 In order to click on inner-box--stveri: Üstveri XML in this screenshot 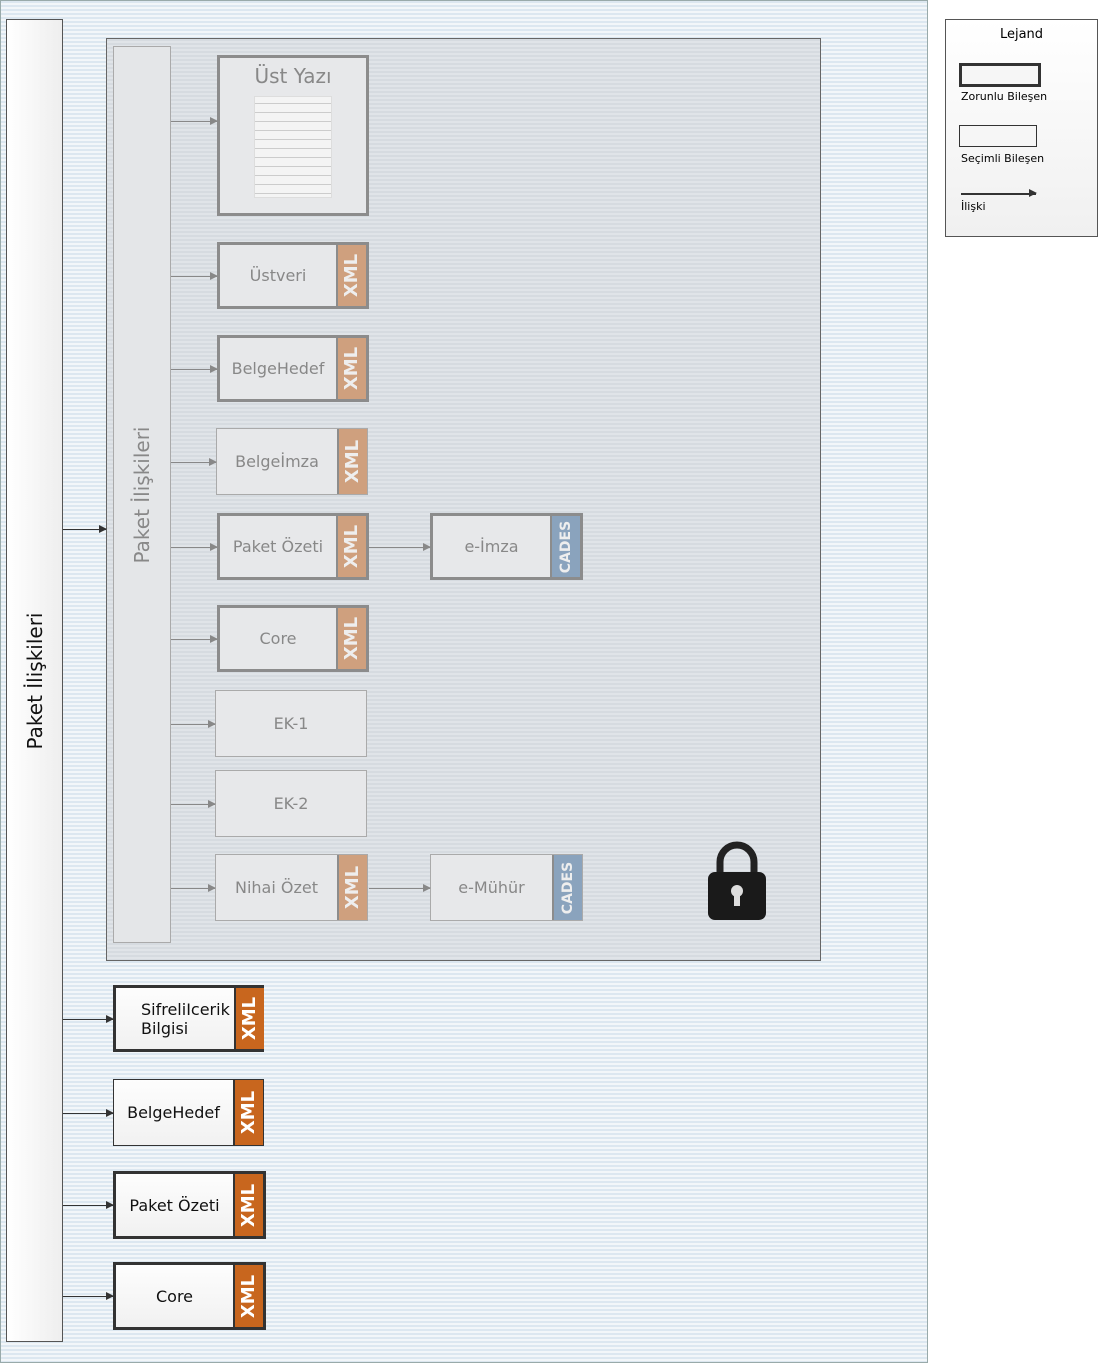, I will do `click(293, 275)`.